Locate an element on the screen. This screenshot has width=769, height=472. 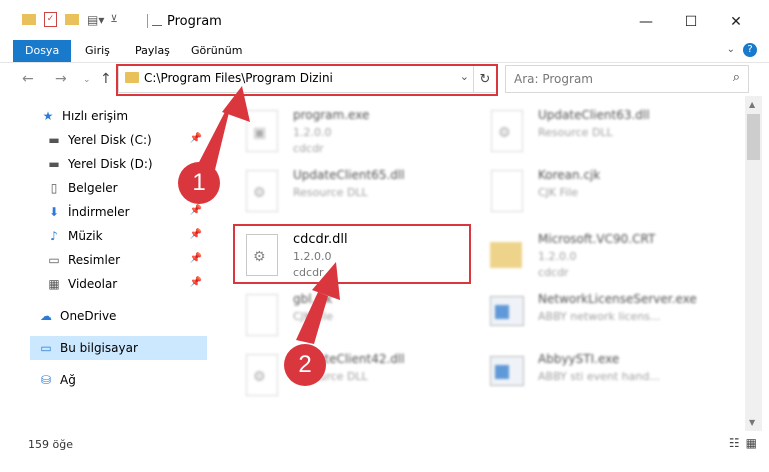
sidebar-item-label: Yerel Disk (D:) is located at coordinates (110, 164).